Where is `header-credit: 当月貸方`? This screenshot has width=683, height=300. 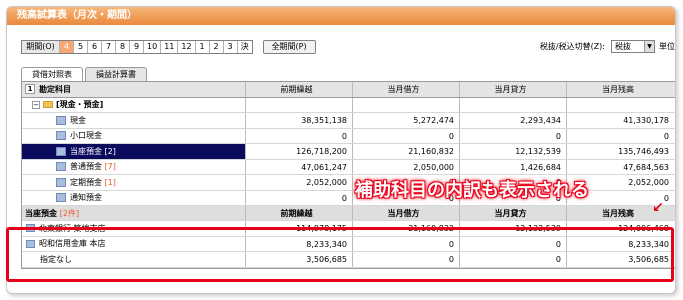
header-credit: 当月貸方 is located at coordinates (513, 89).